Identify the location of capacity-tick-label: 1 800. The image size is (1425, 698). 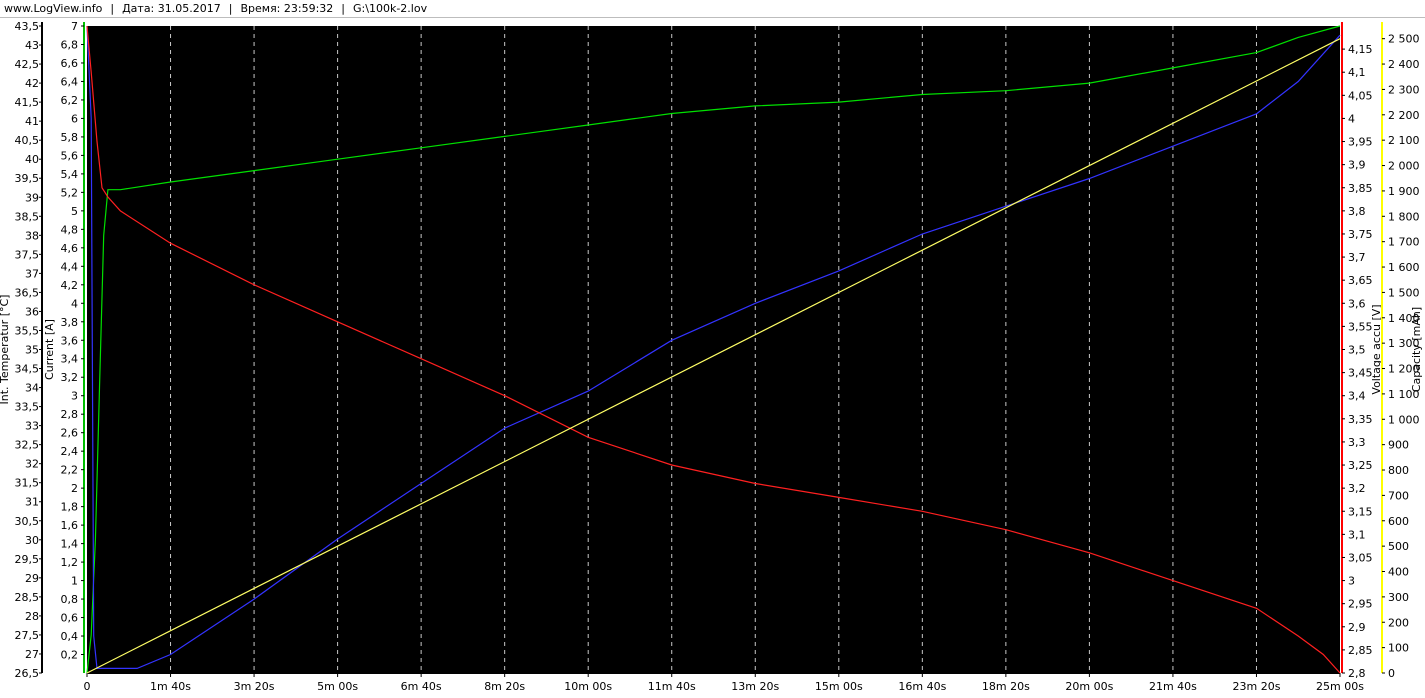
(1404, 216).